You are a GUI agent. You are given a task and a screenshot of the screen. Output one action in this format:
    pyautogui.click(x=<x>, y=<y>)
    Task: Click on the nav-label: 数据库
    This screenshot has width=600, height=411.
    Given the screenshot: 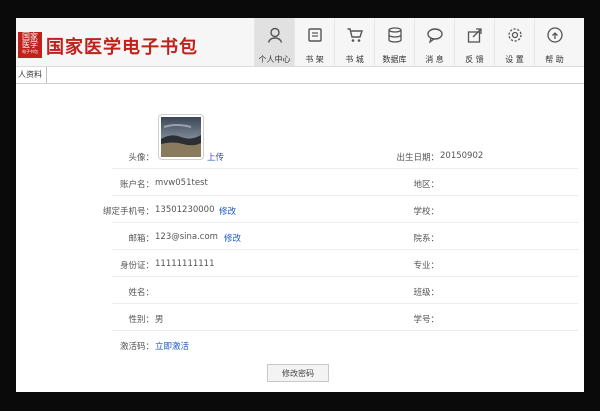 What is the action you would take?
    pyautogui.click(x=394, y=59)
    